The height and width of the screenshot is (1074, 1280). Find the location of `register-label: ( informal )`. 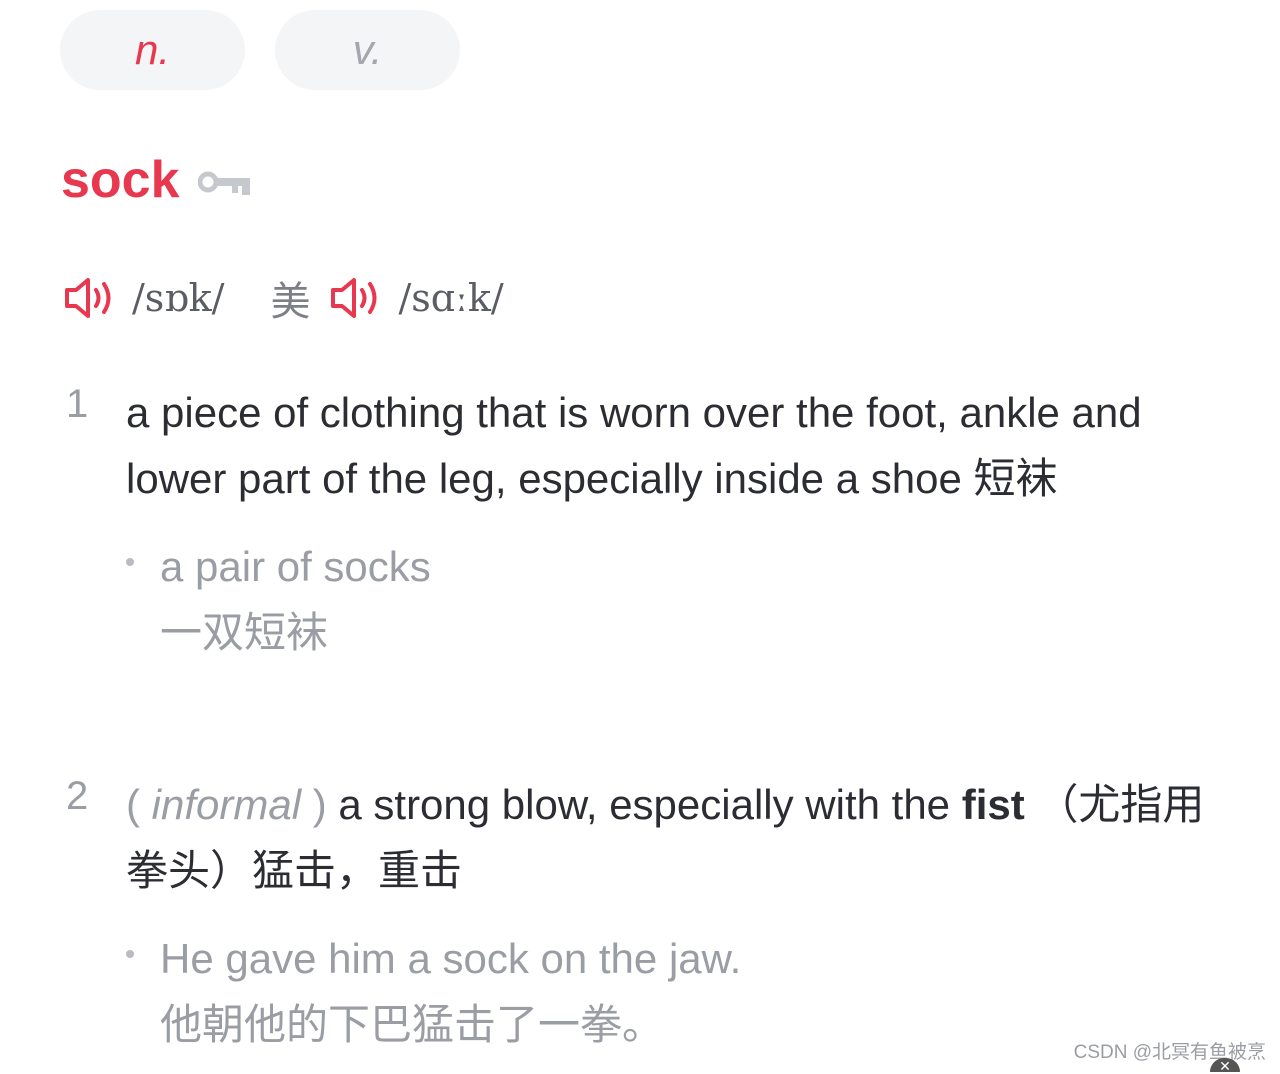

register-label: ( informal ) is located at coordinates (226, 804).